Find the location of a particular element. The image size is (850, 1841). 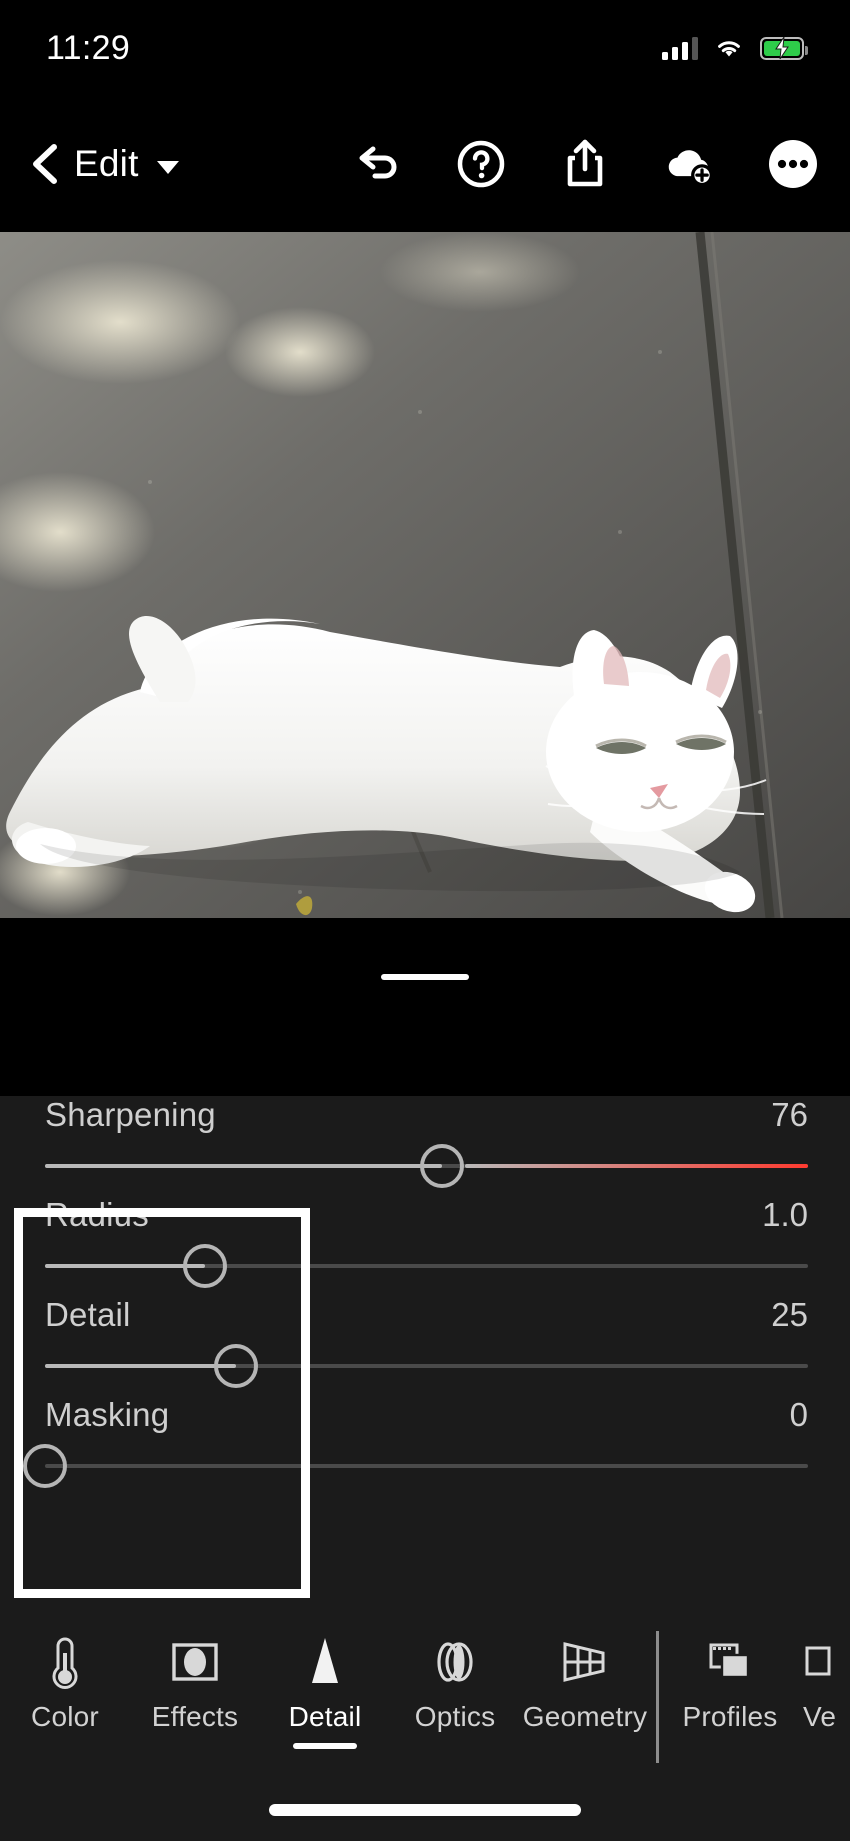

chevron-left-icon is located at coordinates (46, 164).